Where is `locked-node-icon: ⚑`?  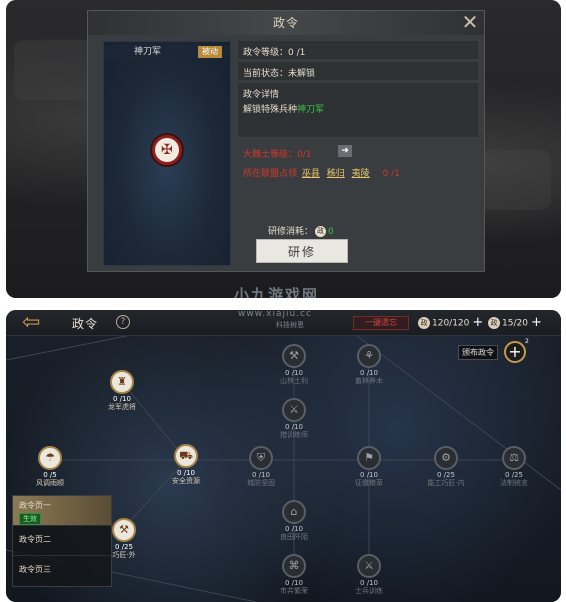 locked-node-icon: ⚑ is located at coordinates (369, 458).